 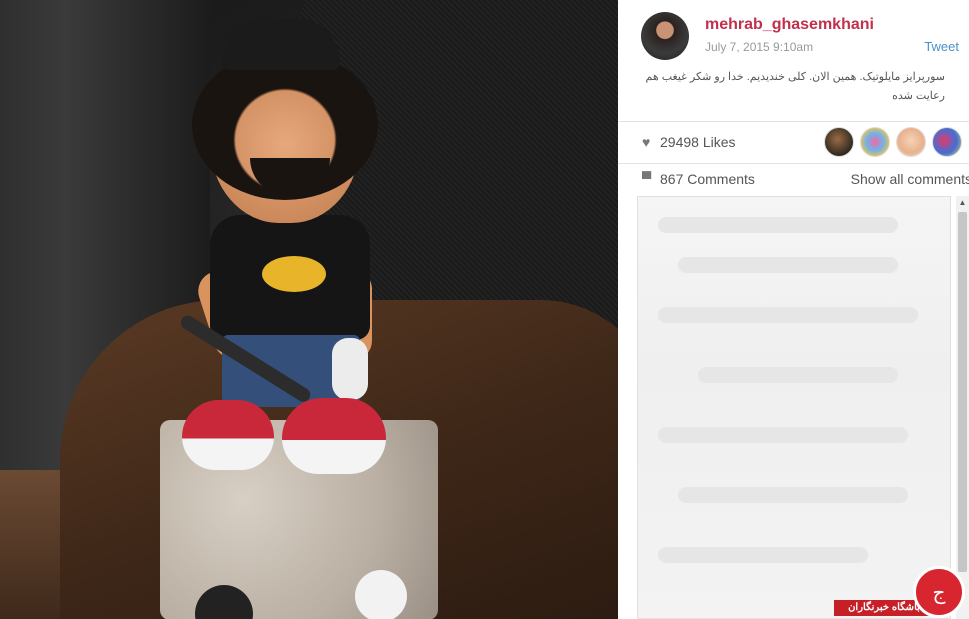 What do you see at coordinates (962, 203) in the screenshot?
I see `scroll-up-icon: ▲` at bounding box center [962, 203].